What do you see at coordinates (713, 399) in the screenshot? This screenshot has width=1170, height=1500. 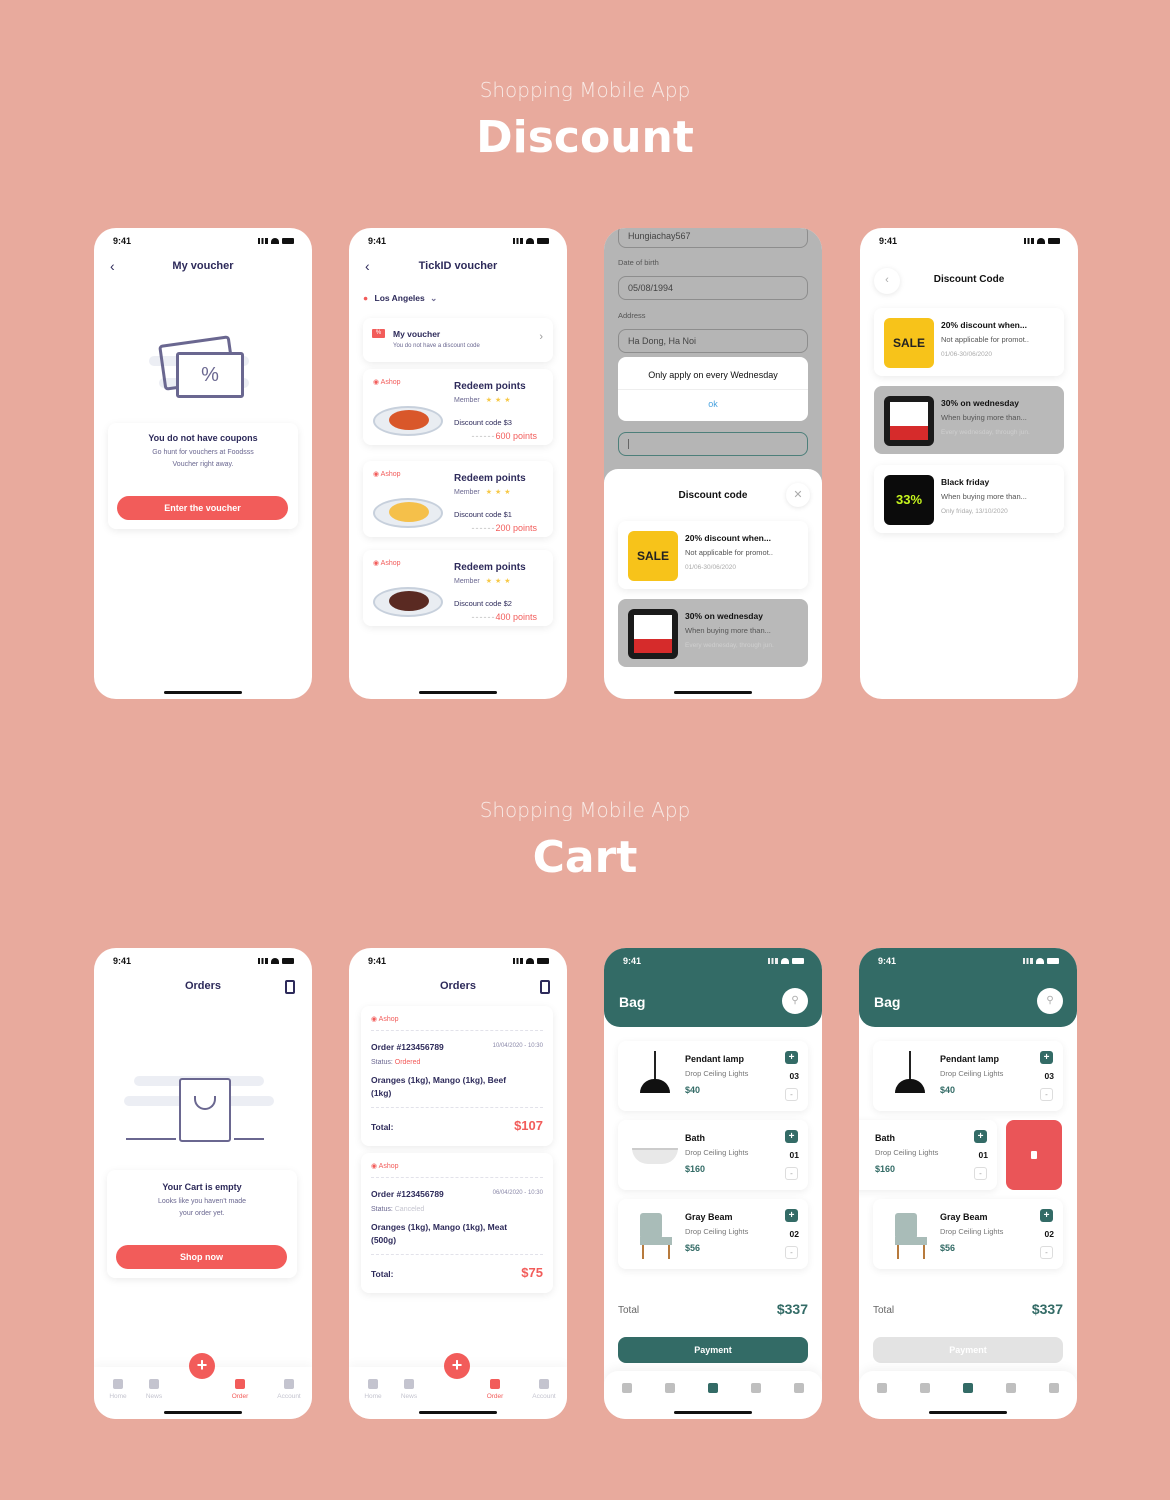 I see `alert-ok-button: ok` at bounding box center [713, 399].